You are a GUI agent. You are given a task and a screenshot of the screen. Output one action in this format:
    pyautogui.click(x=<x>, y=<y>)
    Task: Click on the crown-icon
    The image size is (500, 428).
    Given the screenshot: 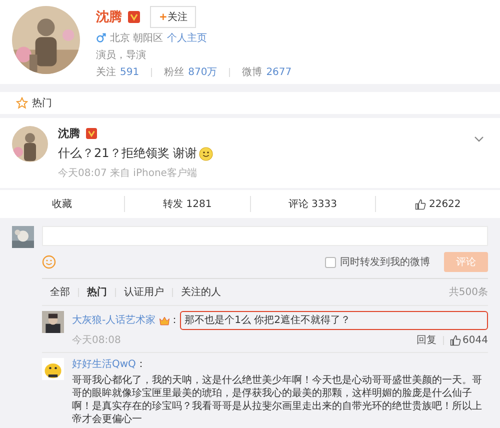 What is the action you would take?
    pyautogui.click(x=164, y=321)
    